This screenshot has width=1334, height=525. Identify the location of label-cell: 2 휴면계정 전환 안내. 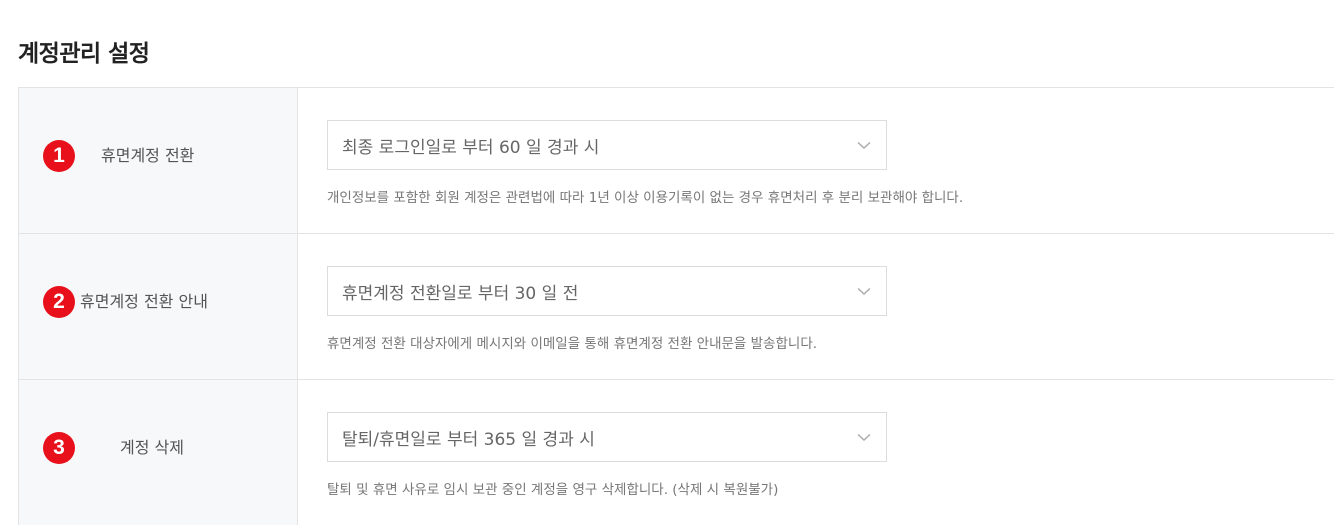
(158, 306).